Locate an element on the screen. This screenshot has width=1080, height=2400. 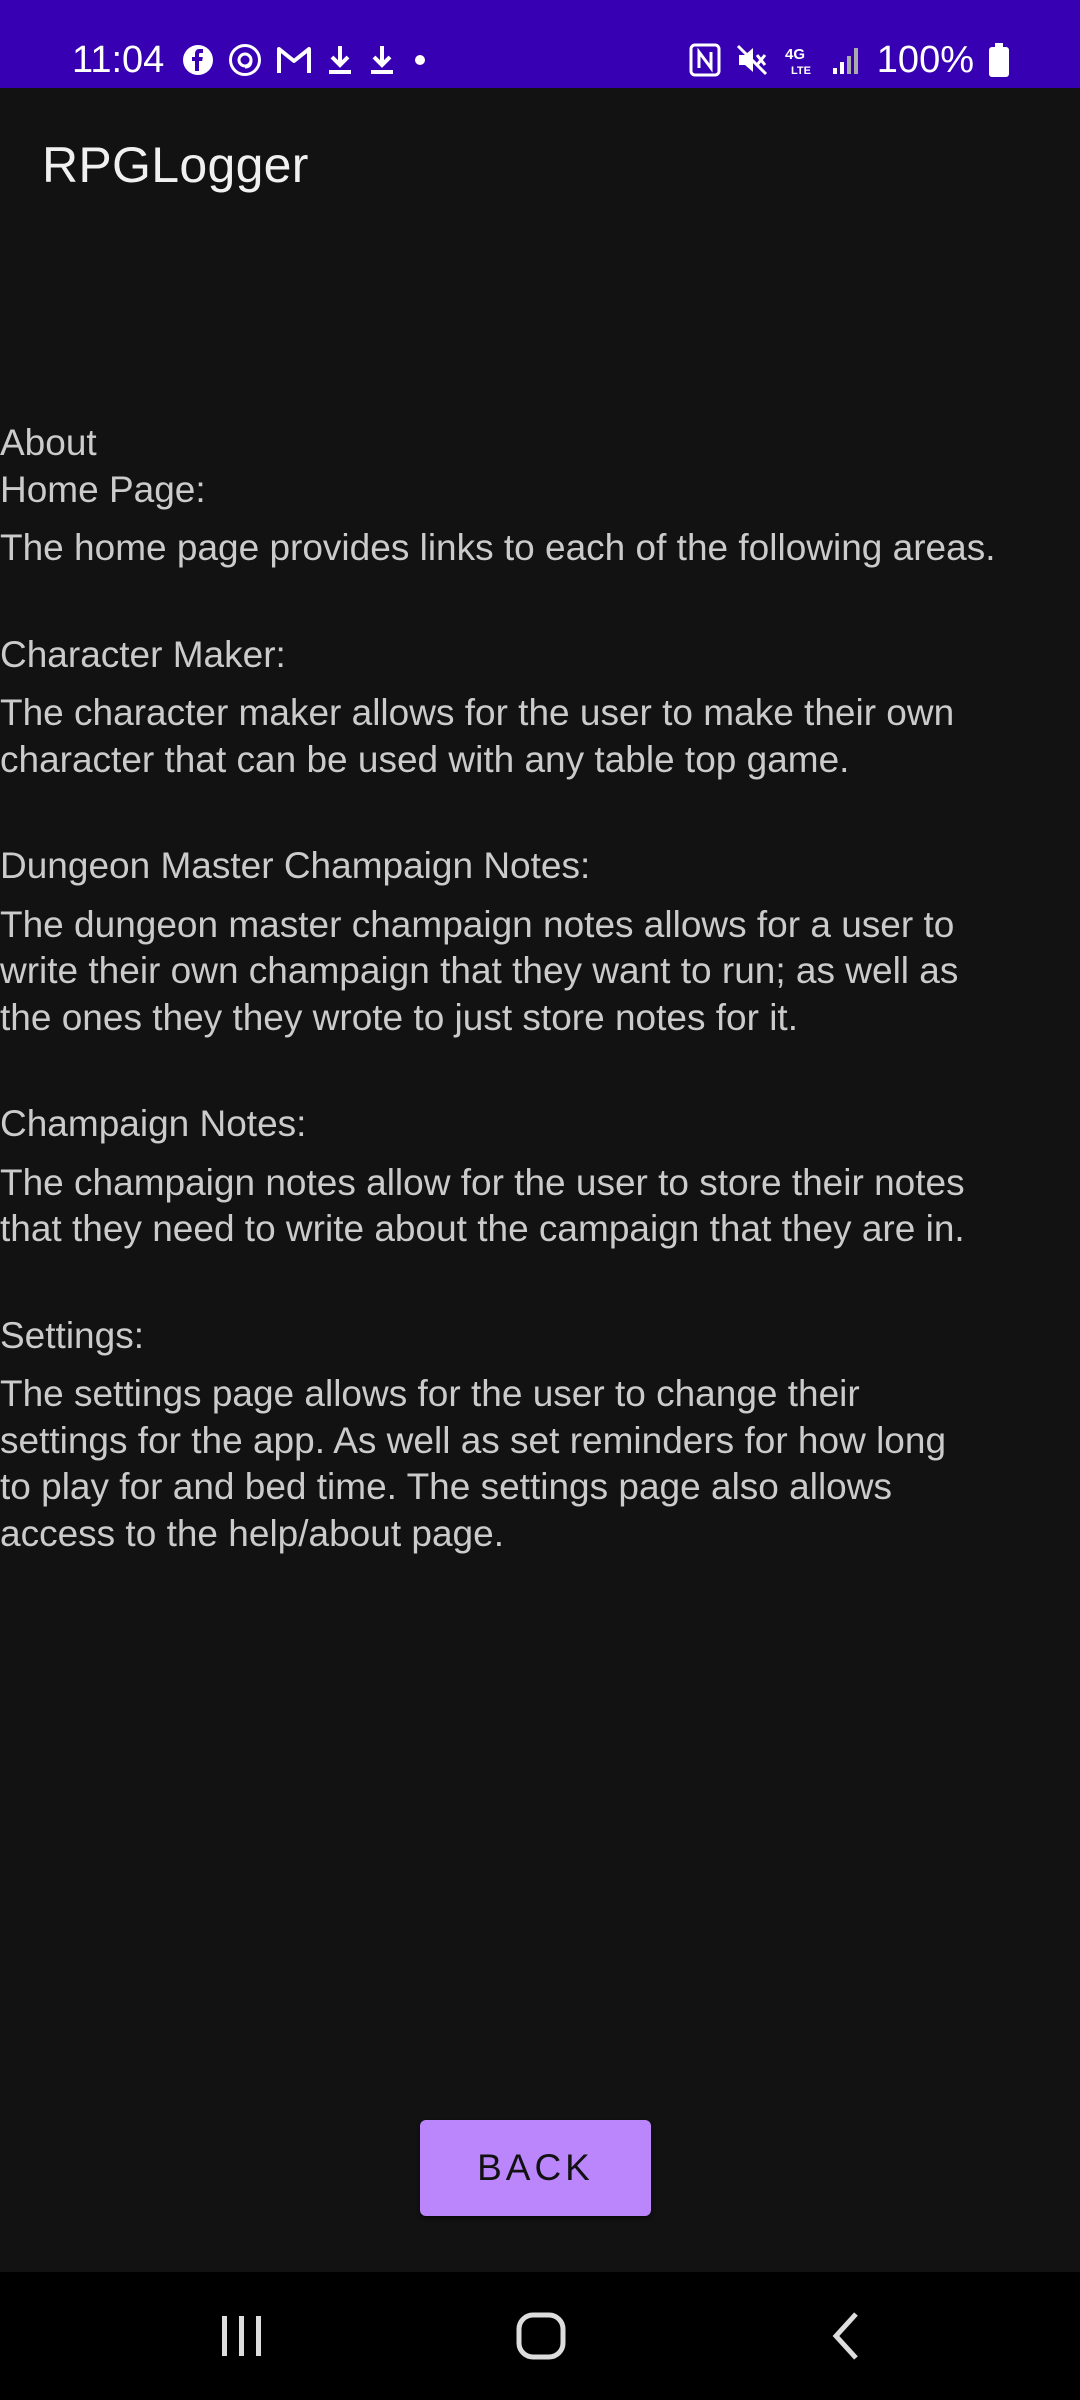
system-status-icons: 4G LTE 100% is located at coordinates (849, 60).